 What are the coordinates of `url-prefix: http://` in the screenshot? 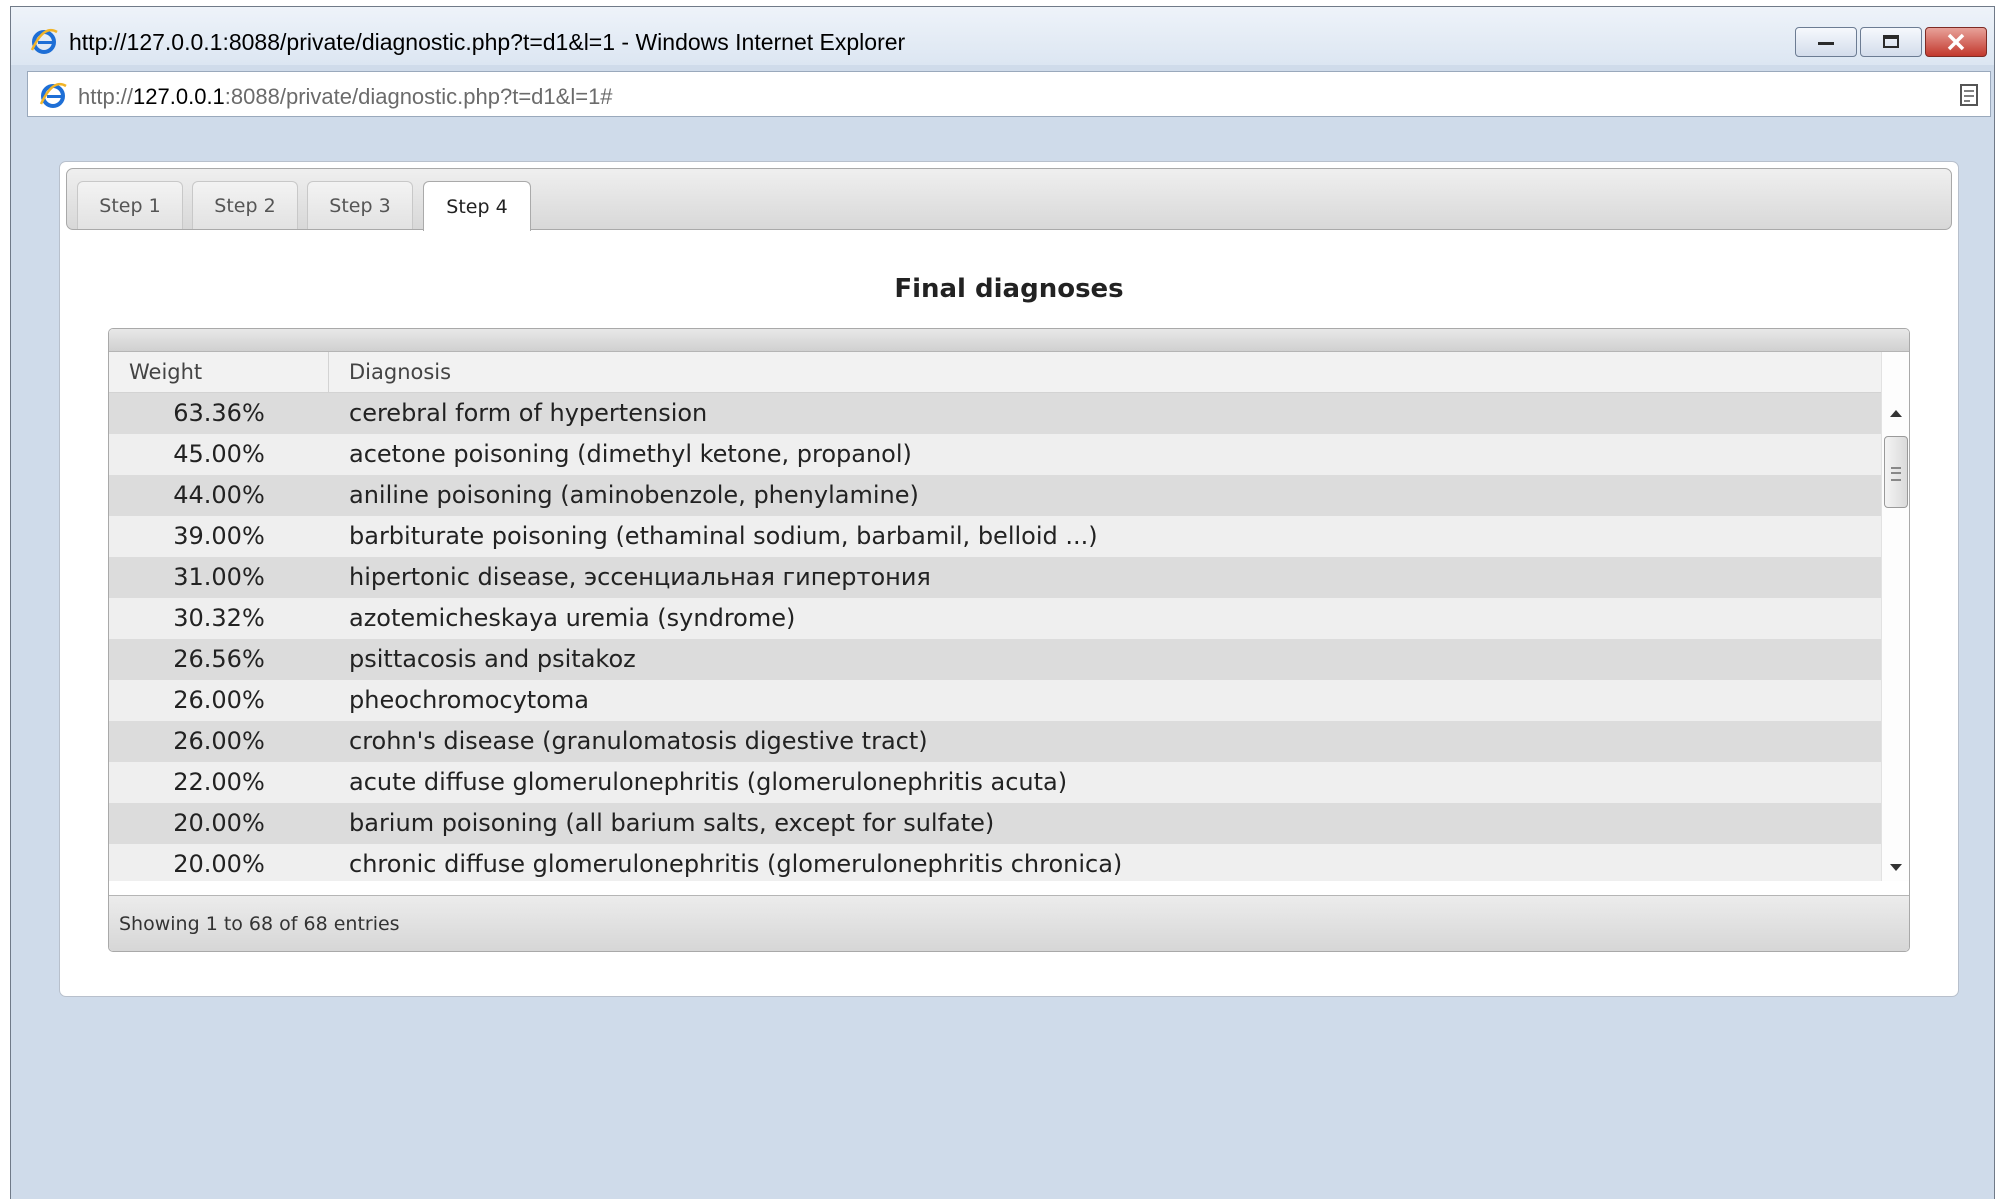 It's located at (106, 96).